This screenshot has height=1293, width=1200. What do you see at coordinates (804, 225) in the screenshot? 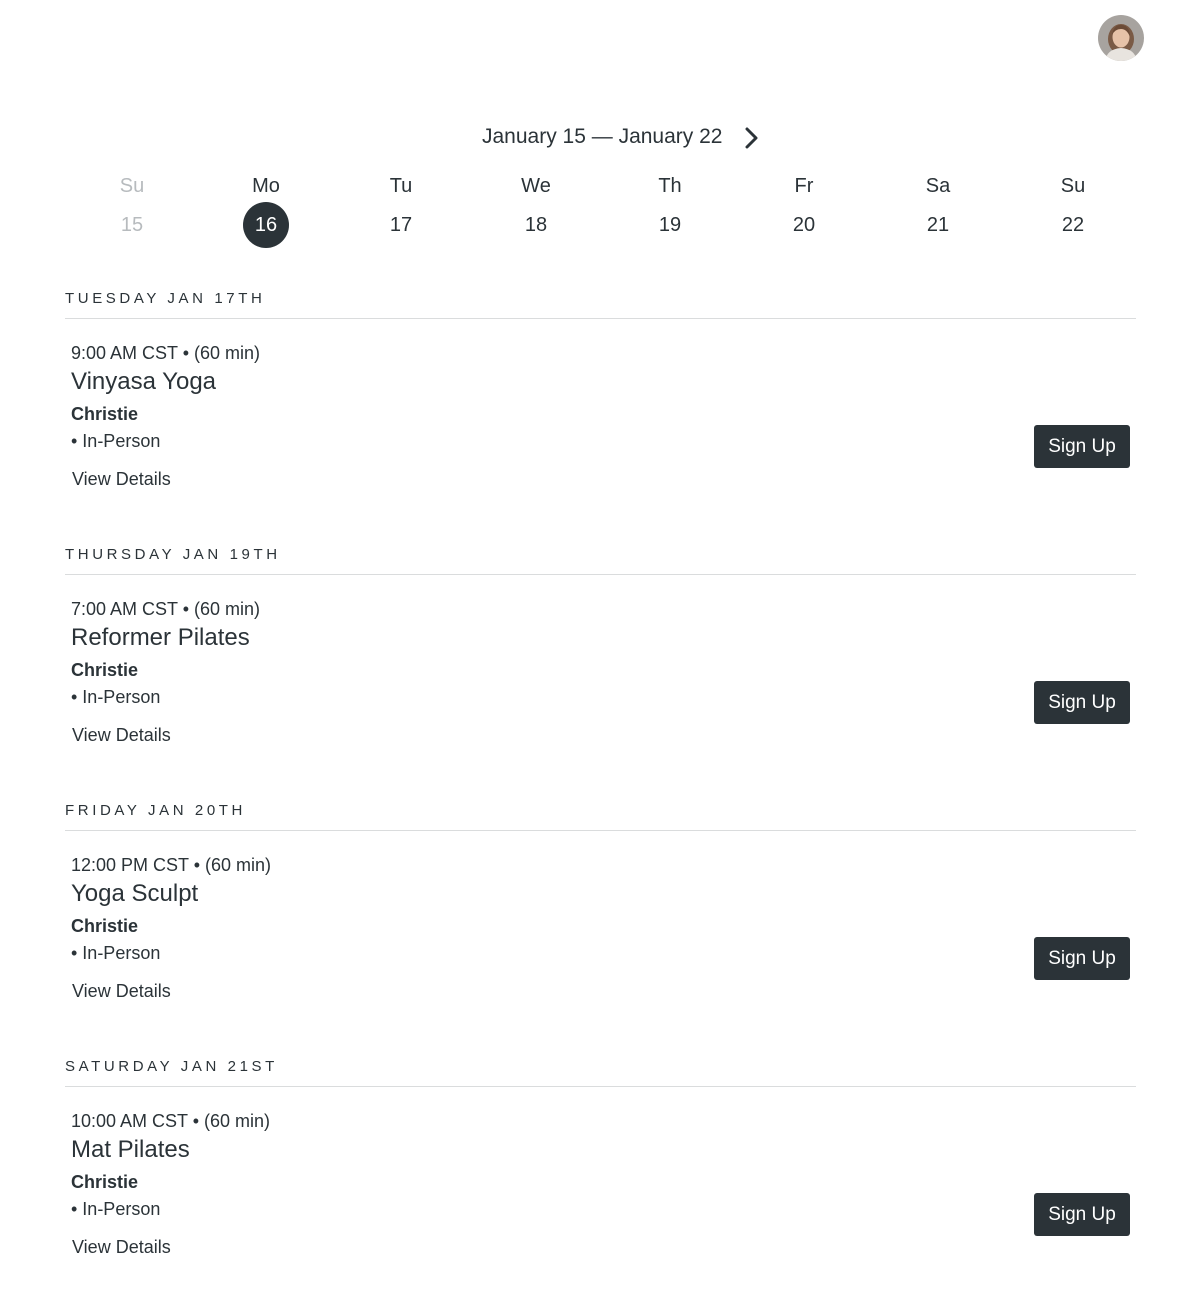
I see `day-number: 20` at bounding box center [804, 225].